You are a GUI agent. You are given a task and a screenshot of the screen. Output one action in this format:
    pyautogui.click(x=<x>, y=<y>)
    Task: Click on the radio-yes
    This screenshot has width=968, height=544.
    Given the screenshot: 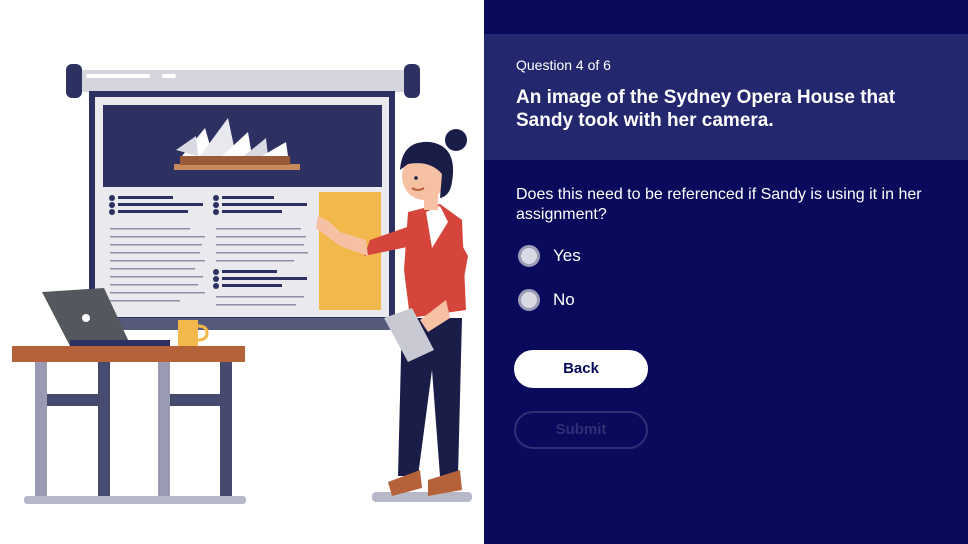 What is the action you would take?
    pyautogui.click(x=529, y=256)
    